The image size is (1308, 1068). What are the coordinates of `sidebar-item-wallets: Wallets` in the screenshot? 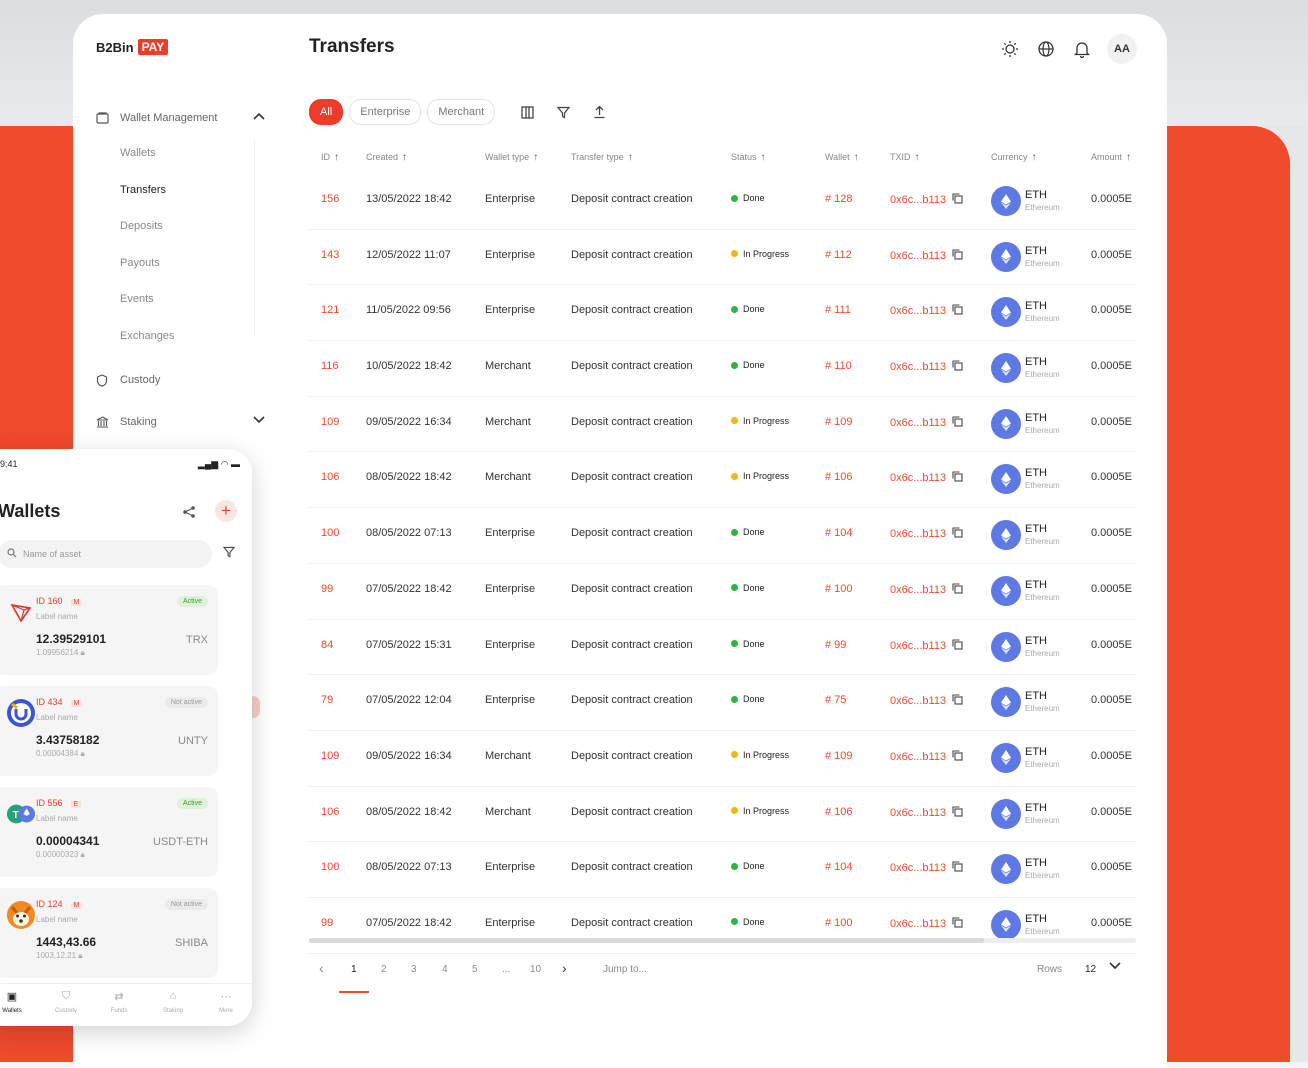 It's located at (138, 153).